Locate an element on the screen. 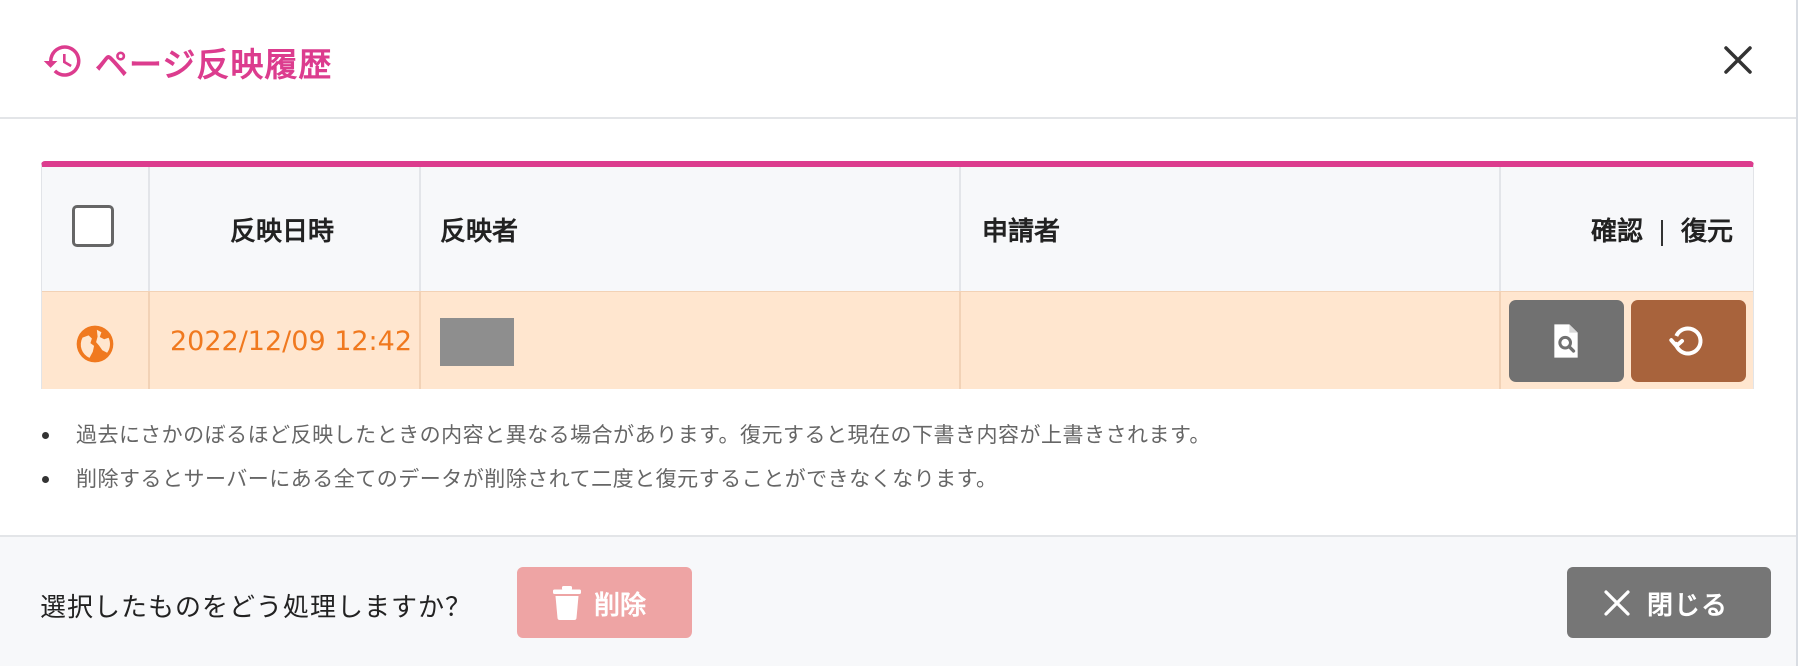 This screenshot has height=666, width=1800. action-prompt: 選択したものをどう処理しますか？ is located at coordinates (256, 608).